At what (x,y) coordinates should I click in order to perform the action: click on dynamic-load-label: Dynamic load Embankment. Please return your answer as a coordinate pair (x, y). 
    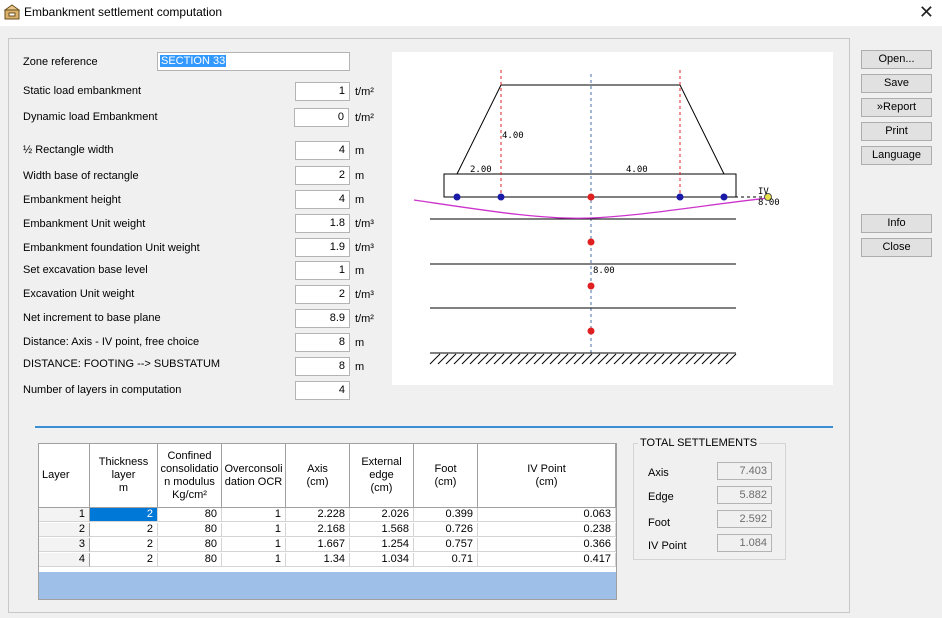
    Looking at the image, I should click on (90, 117).